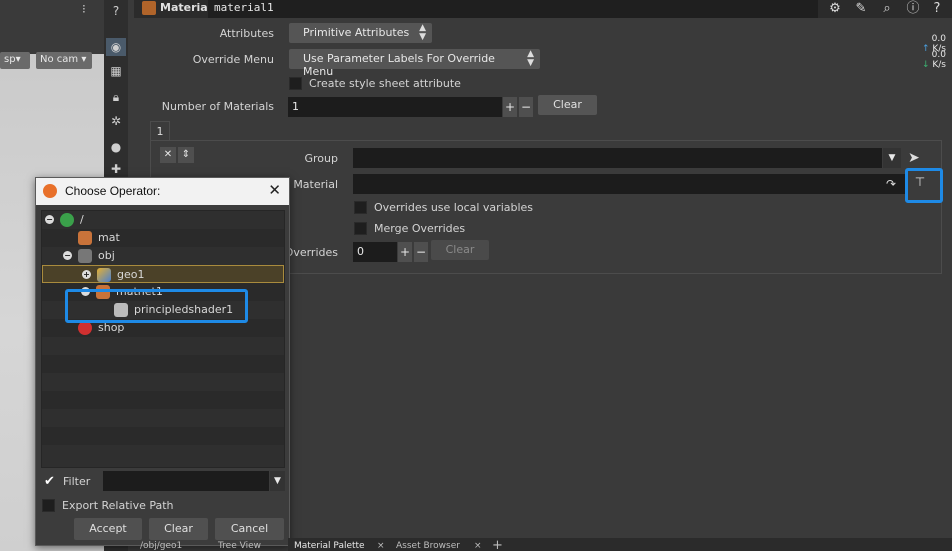 This screenshot has height=551, width=952. Describe the element at coordinates (160, 131) in the screenshot. I see `tab-1: 1` at that location.